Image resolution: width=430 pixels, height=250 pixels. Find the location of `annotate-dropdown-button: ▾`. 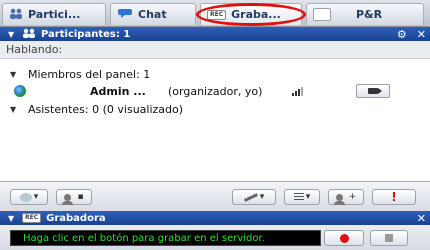

annotate-dropdown-button: ▾ is located at coordinates (254, 197).